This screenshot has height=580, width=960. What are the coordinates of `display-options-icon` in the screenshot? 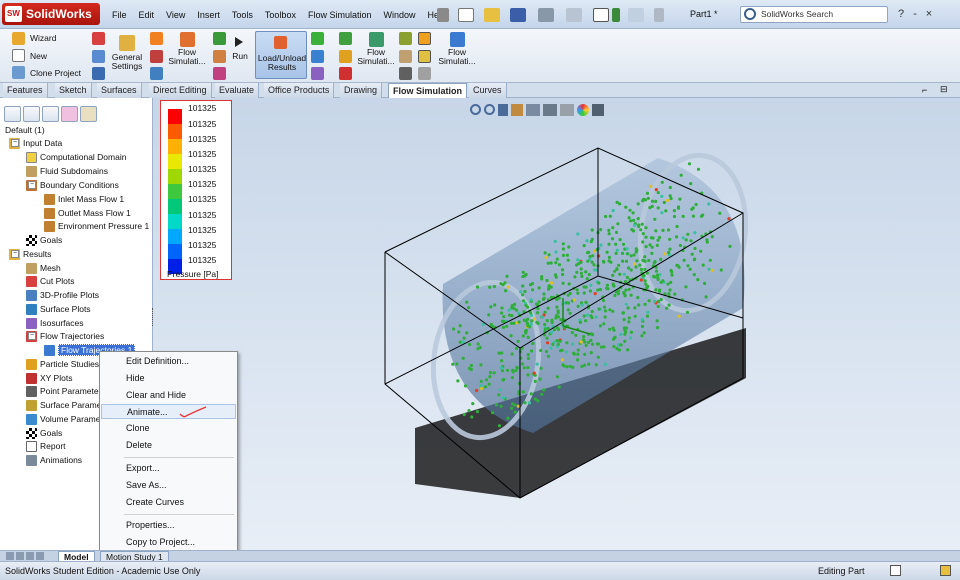 It's located at (424, 73).